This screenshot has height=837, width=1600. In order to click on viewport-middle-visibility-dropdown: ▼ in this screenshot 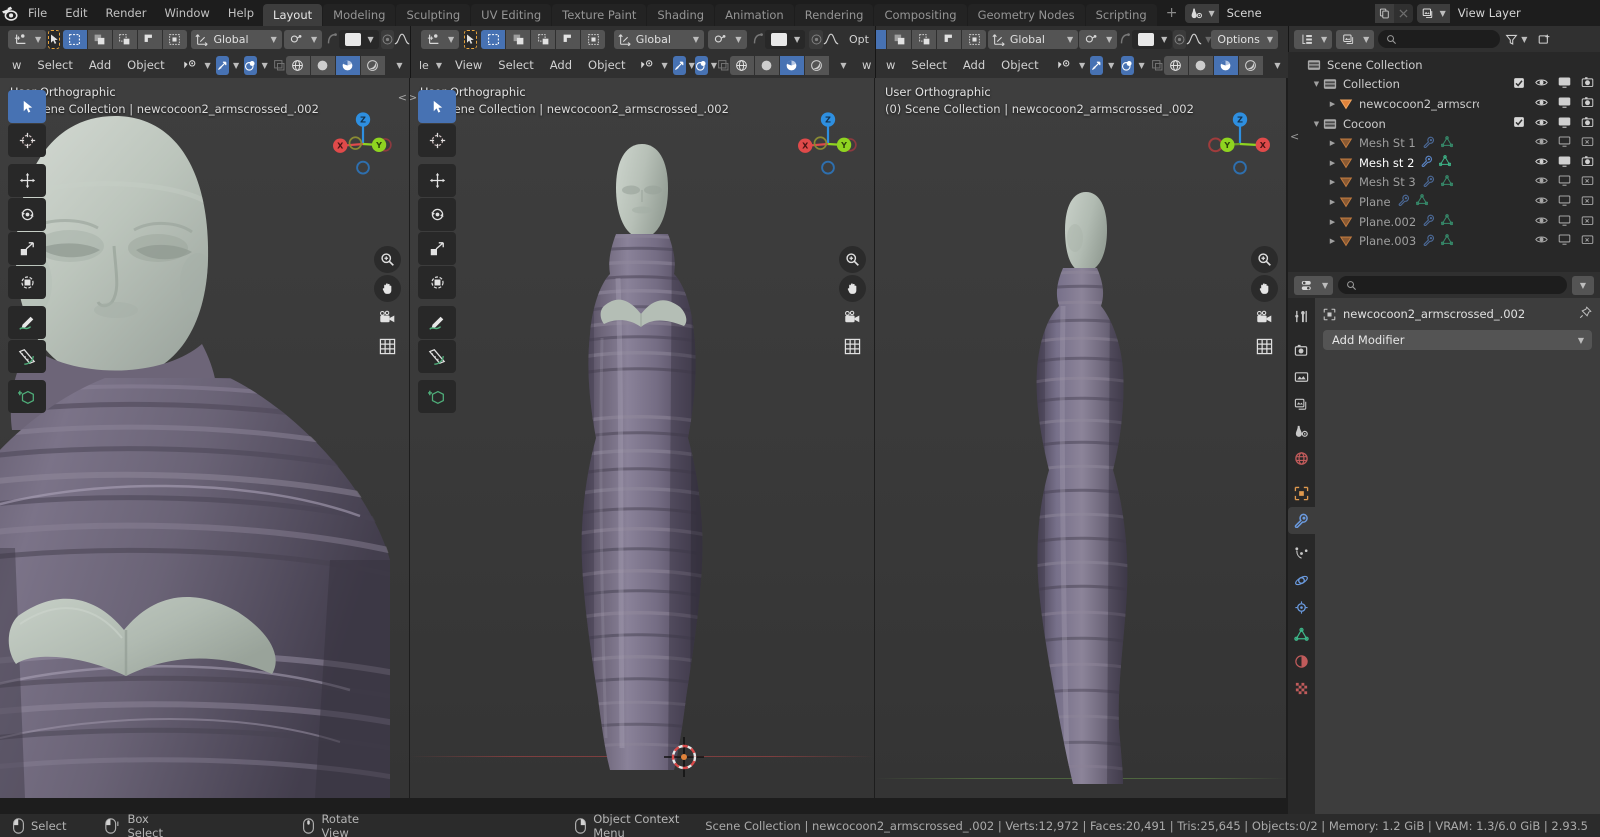, I will do `click(653, 65)`.